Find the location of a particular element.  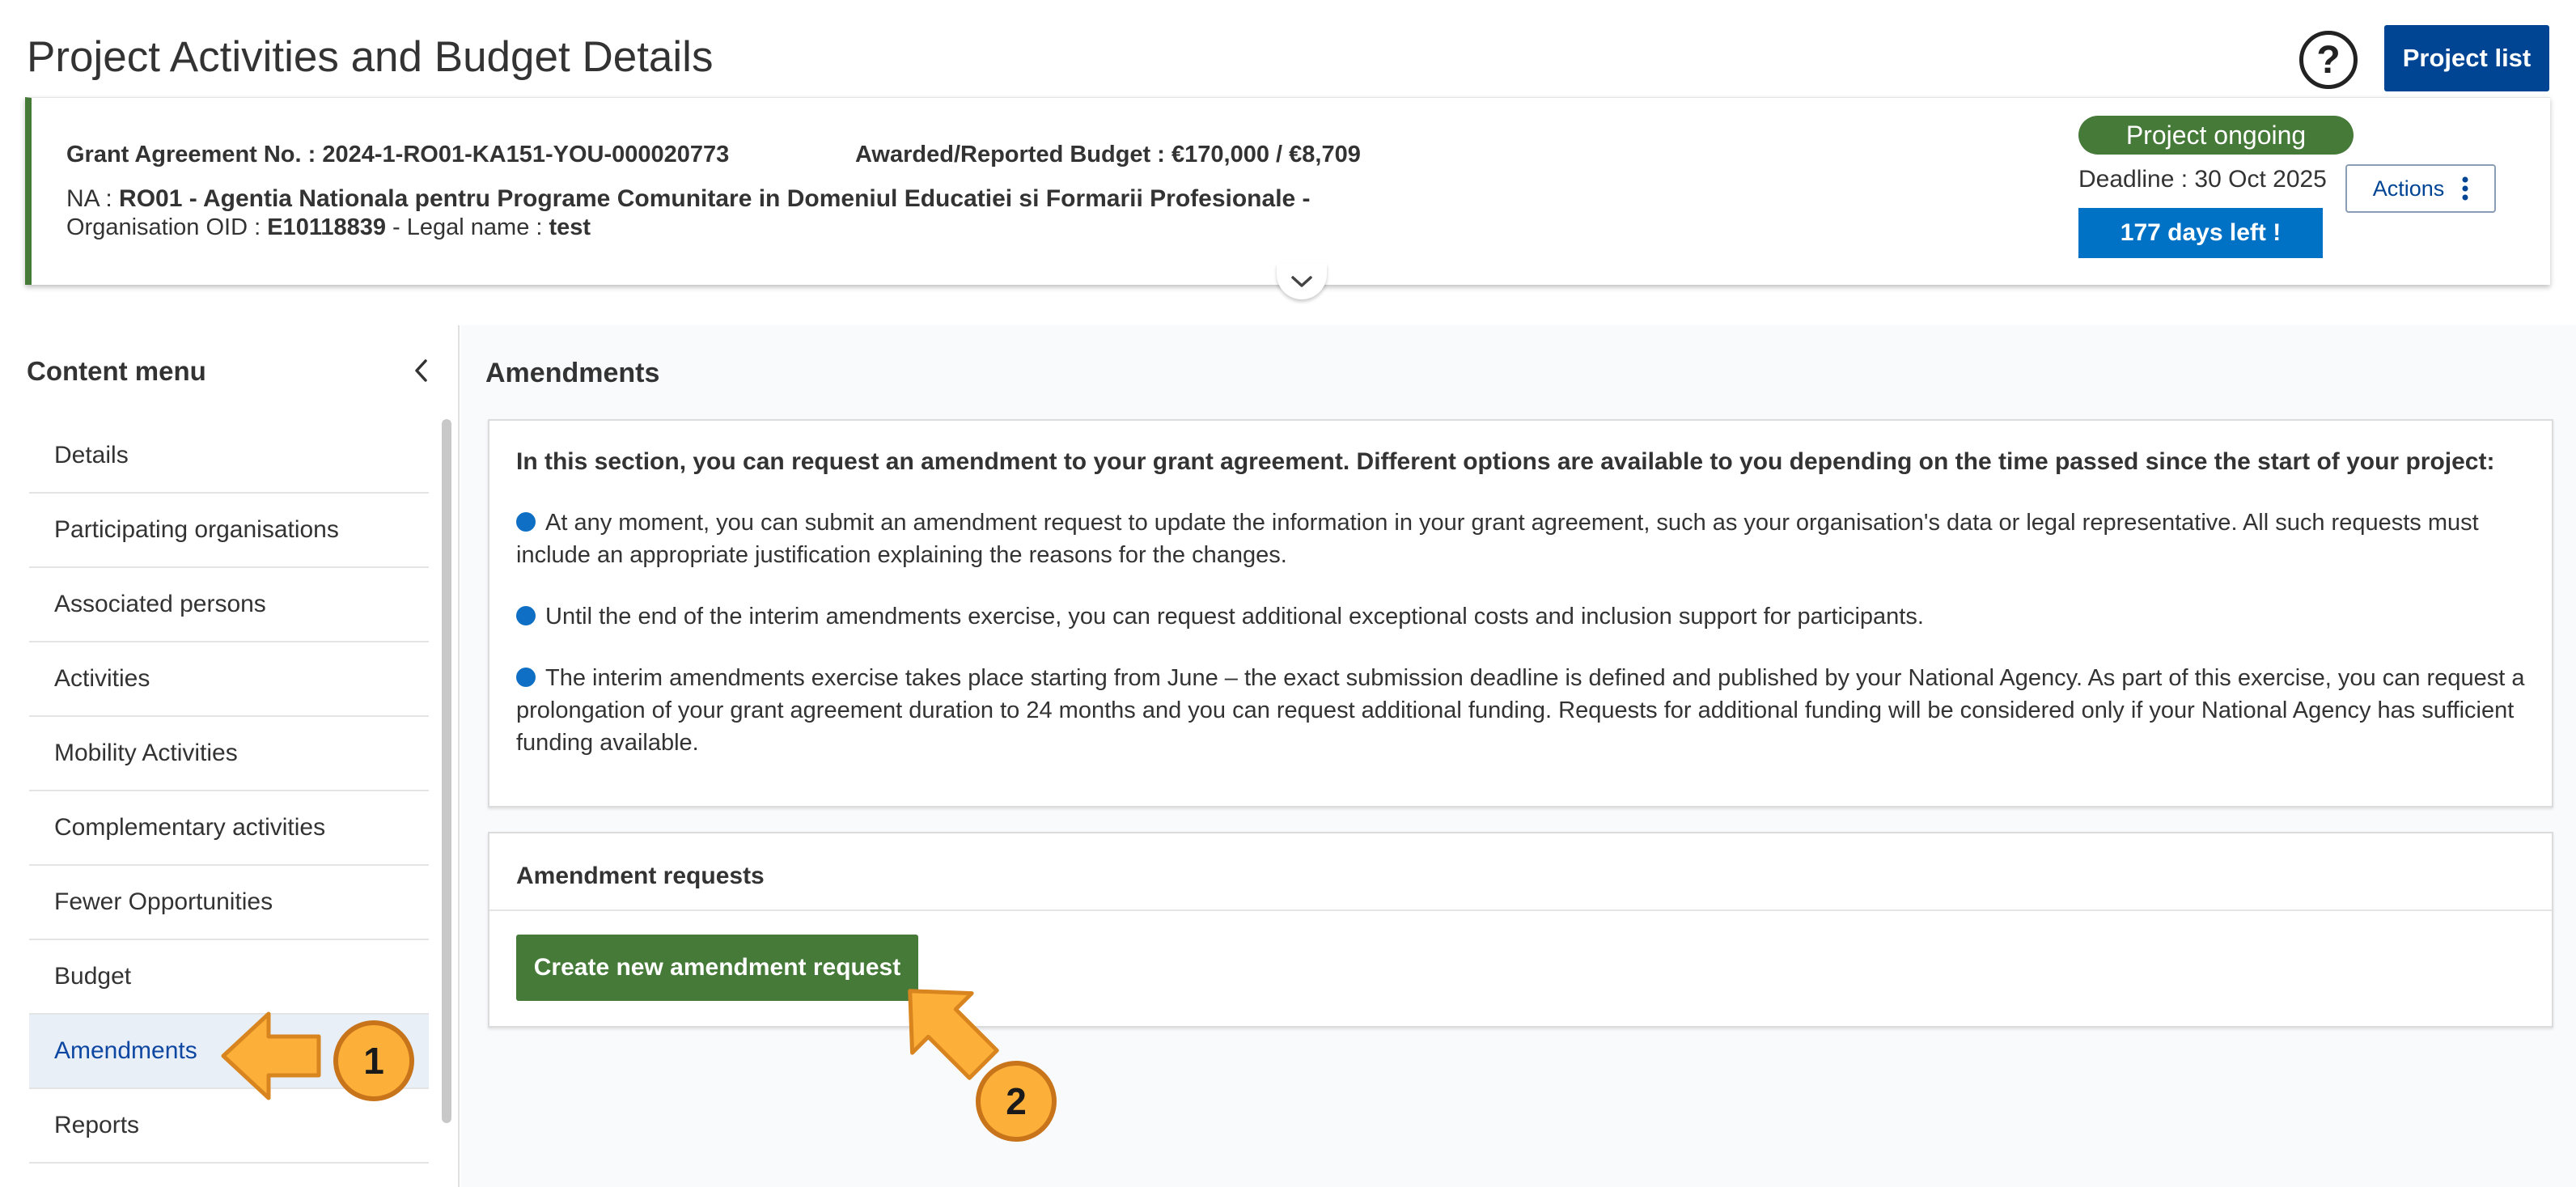

oid-label: Organisation OID : is located at coordinates (167, 227).